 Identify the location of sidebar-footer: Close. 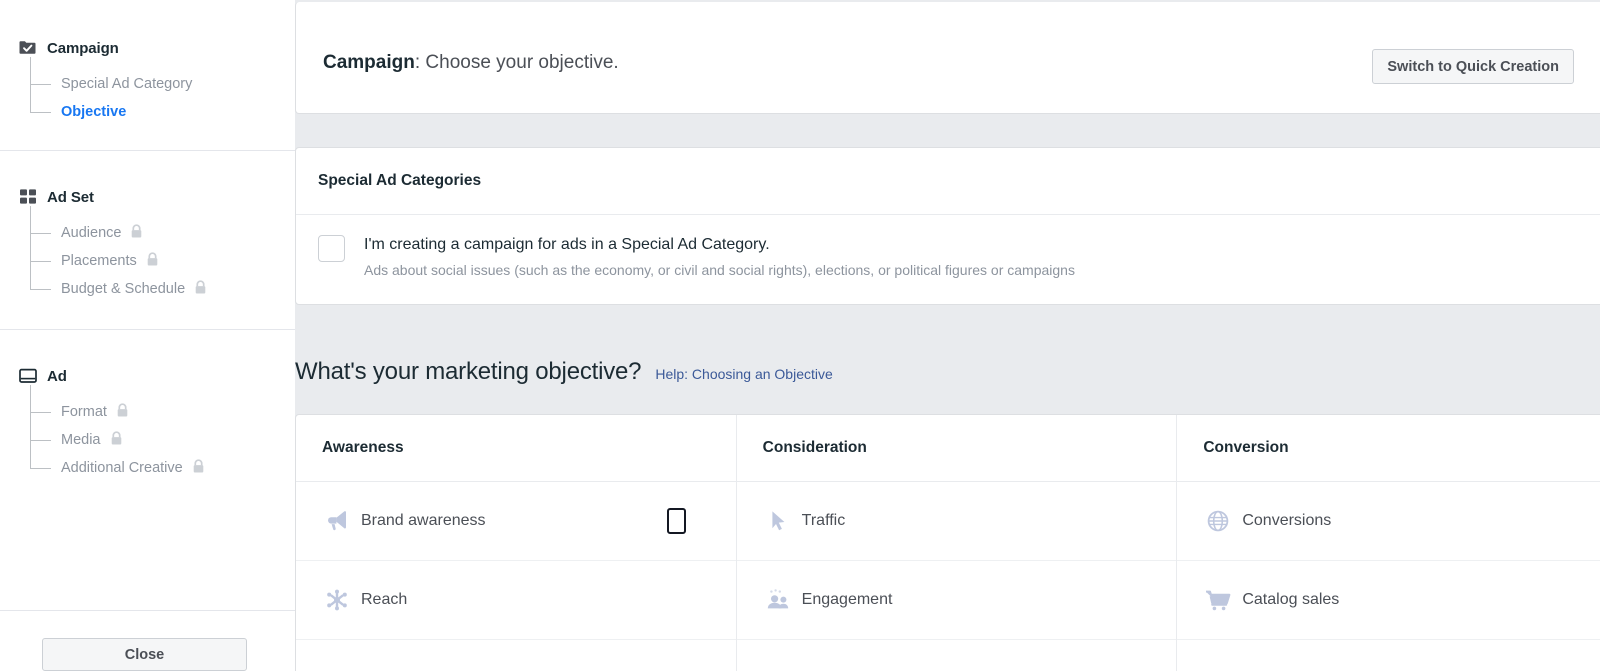
(147, 640).